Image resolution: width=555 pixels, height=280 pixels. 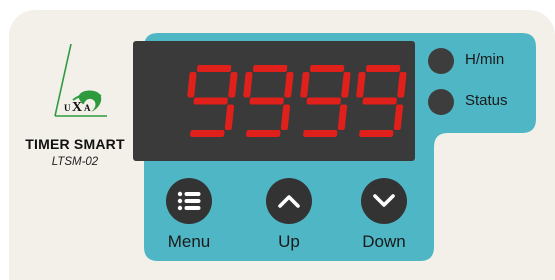 I want to click on h-min-label: H/min, so click(x=485, y=59).